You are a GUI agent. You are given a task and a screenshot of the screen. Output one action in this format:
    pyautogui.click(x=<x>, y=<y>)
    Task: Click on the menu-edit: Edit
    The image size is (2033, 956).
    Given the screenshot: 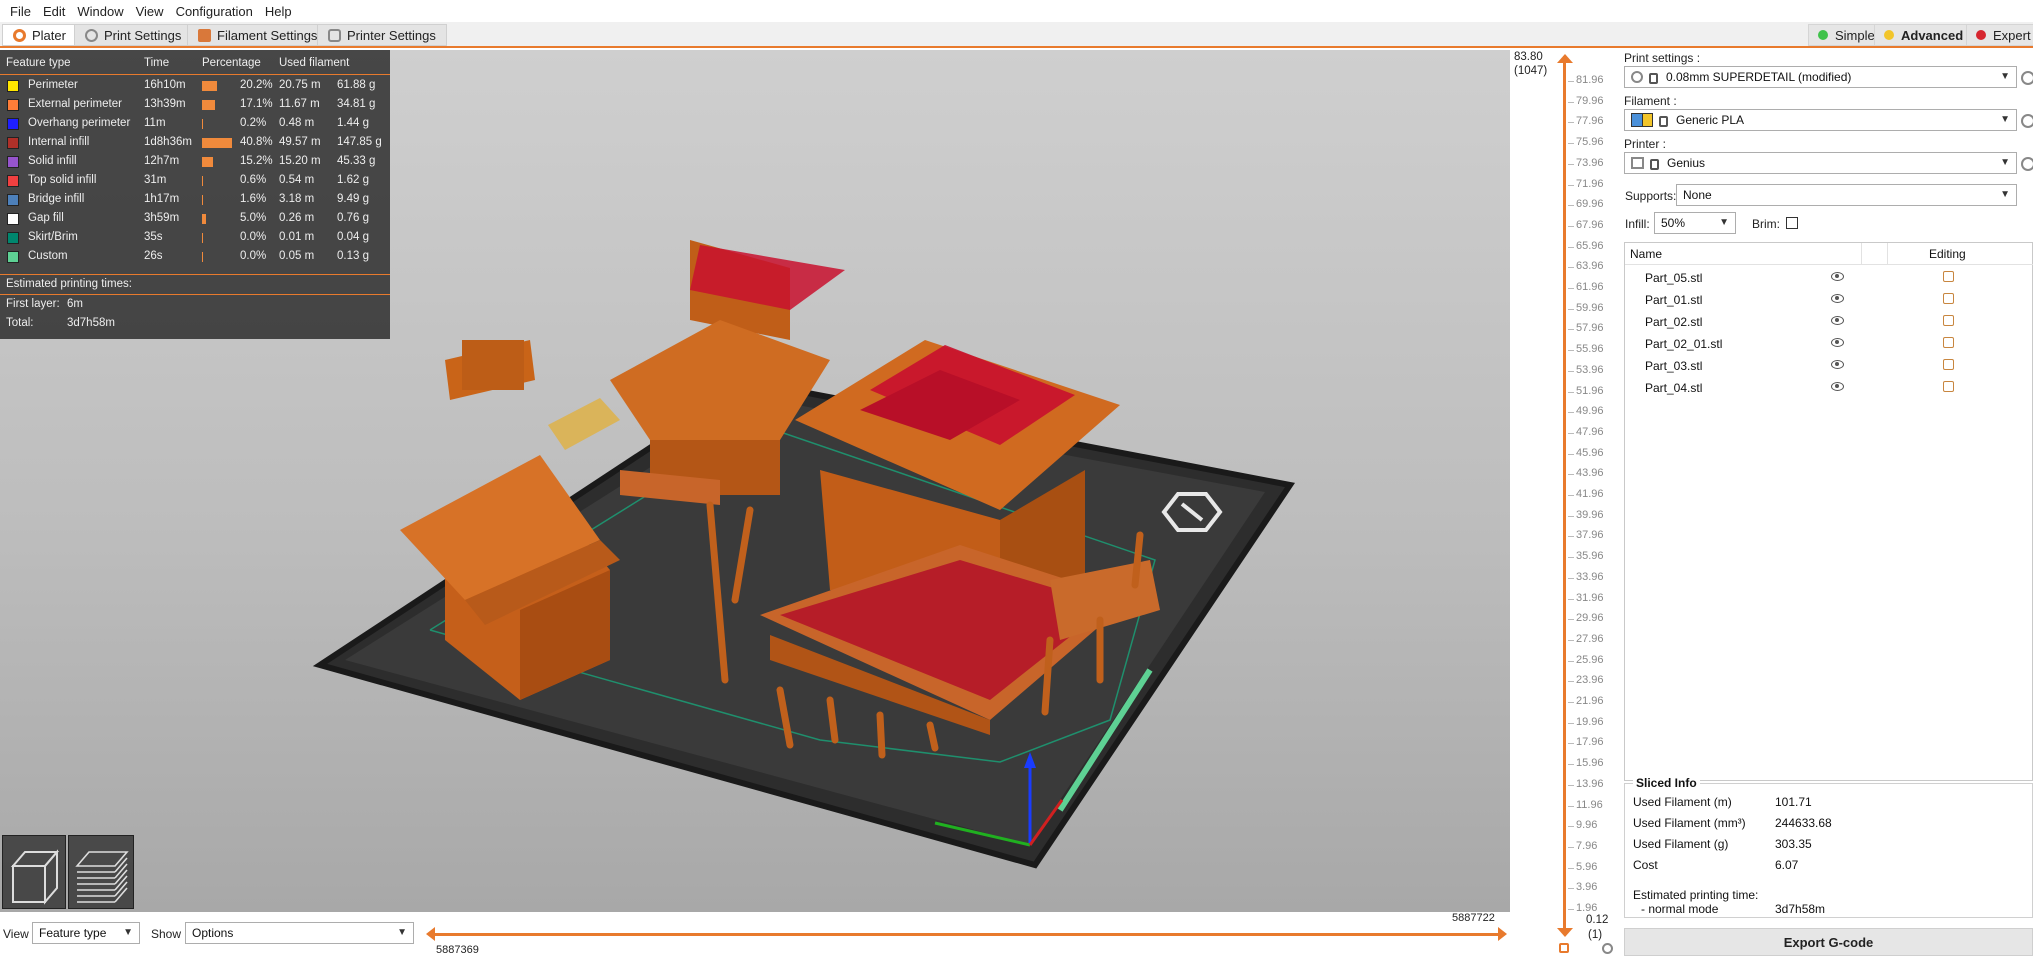 What is the action you would take?
    pyautogui.click(x=54, y=11)
    